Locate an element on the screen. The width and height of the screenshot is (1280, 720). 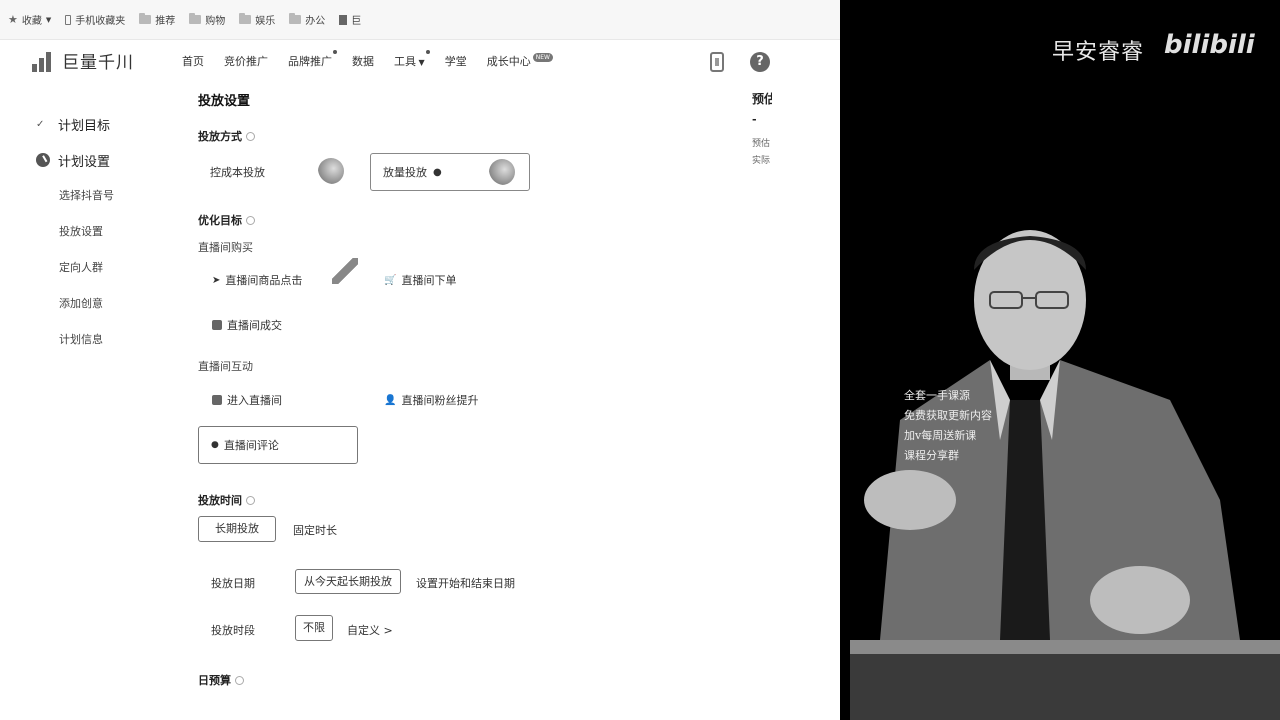
dot-icon is located at coordinates (427, 52).